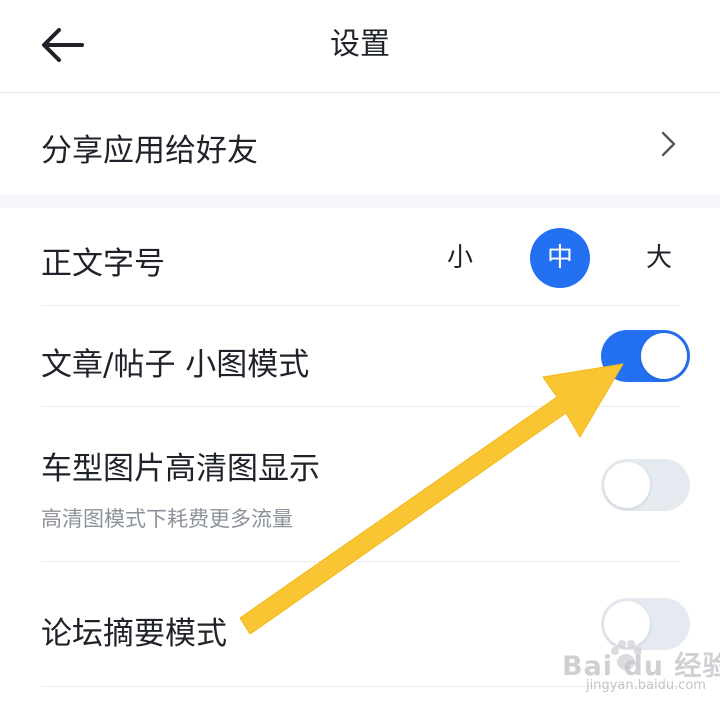 The height and width of the screenshot is (711, 720). Describe the element at coordinates (149, 151) in the screenshot. I see `share-app-label: 分享应用给好友` at that location.